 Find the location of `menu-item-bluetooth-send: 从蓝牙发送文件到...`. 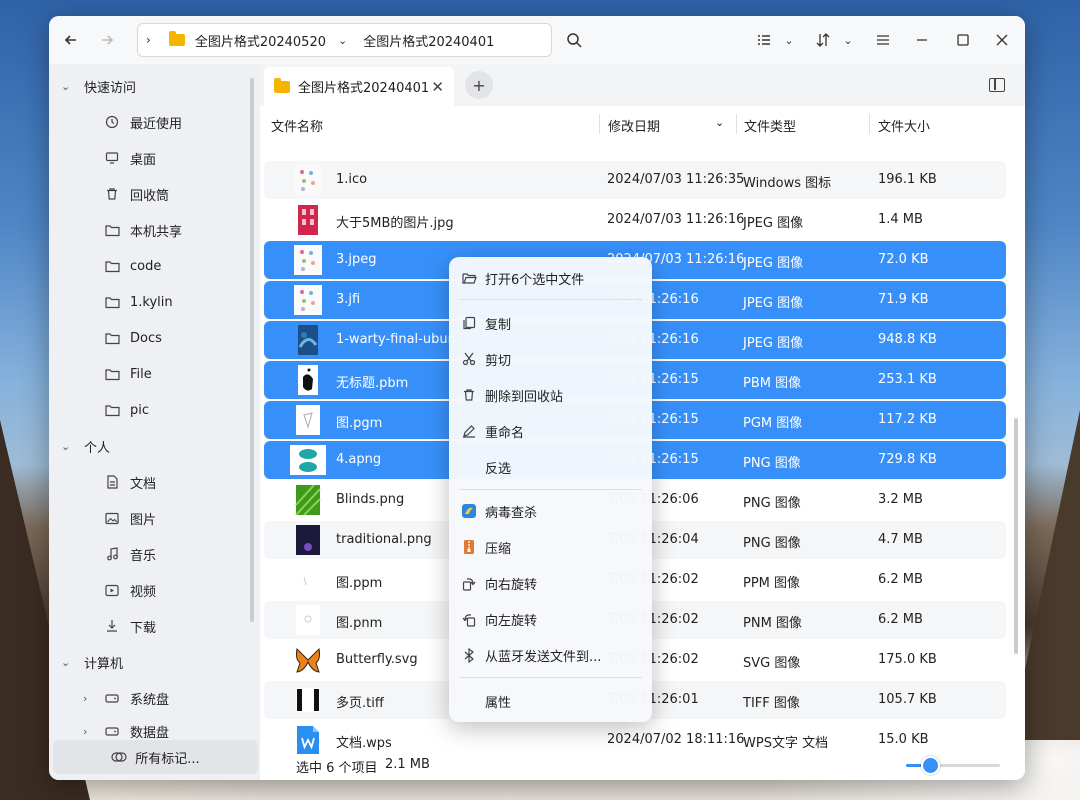

menu-item-bluetooth-send: 从蓝牙发送文件到... is located at coordinates (550, 655).